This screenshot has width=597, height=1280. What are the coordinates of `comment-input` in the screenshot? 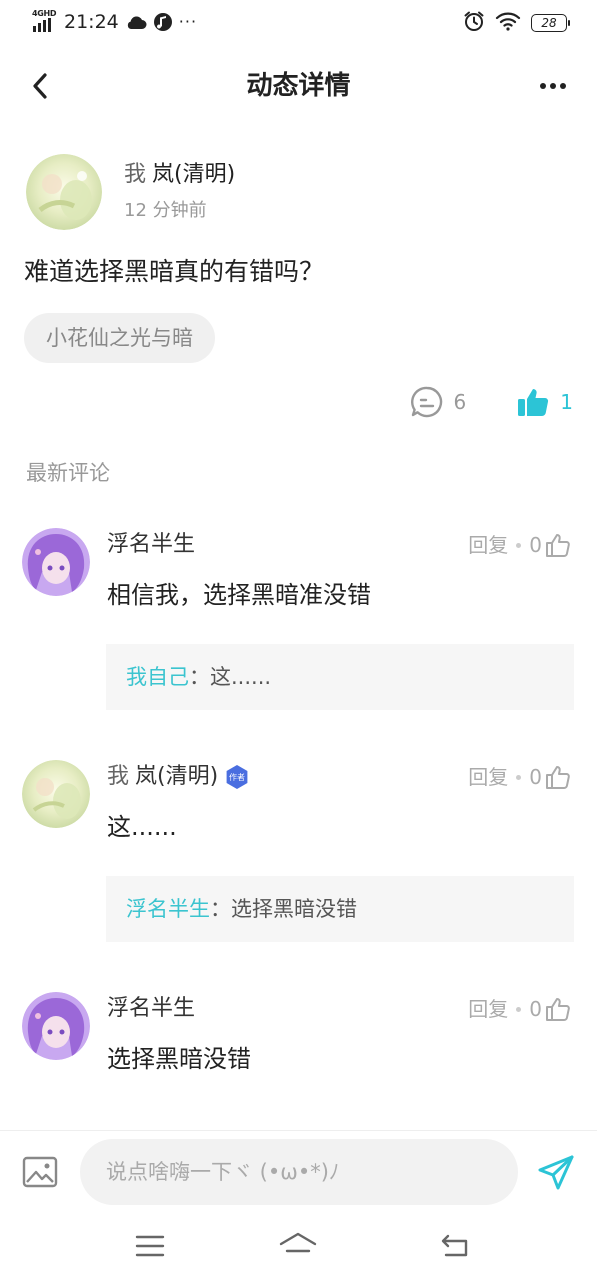 It's located at (299, 1172).